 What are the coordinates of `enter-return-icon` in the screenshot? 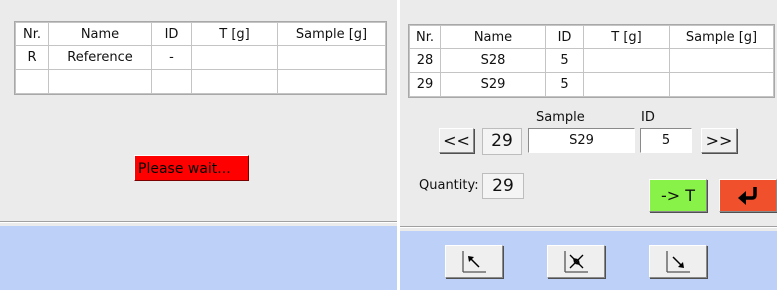 It's located at (748, 197).